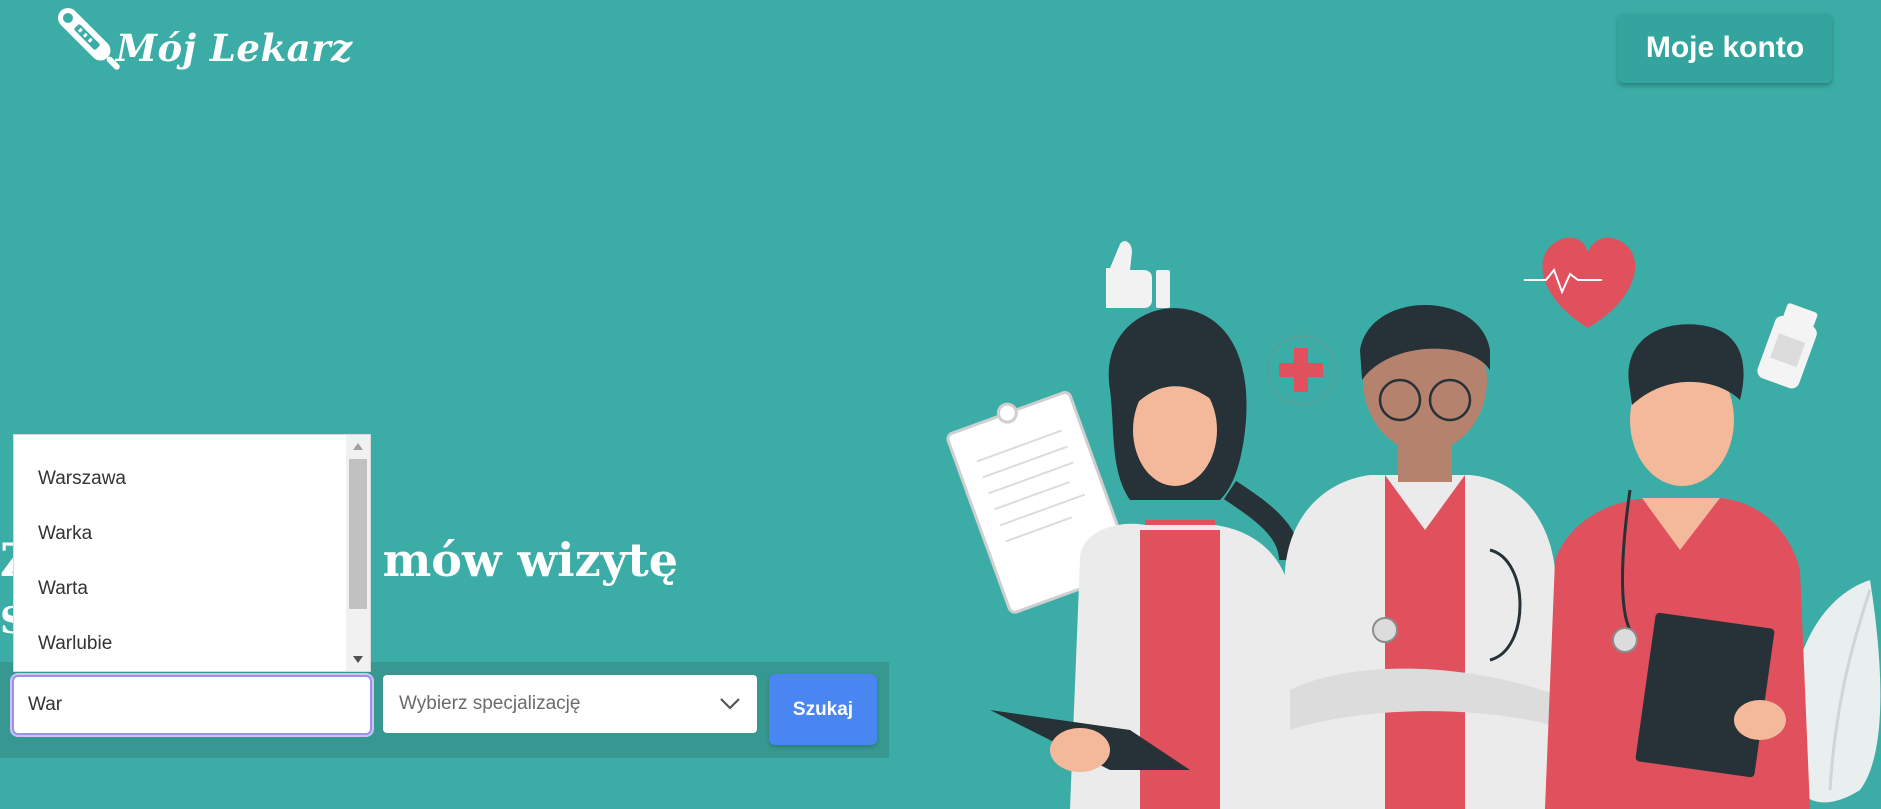  I want to click on scroll-up-arrow-icon, so click(358, 446).